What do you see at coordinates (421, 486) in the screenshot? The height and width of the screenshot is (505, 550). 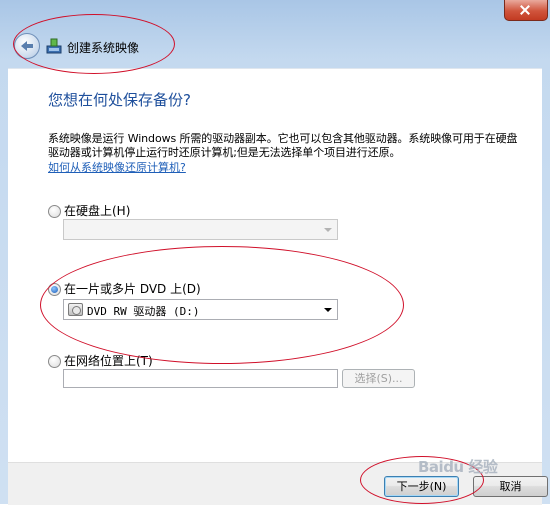 I see `next-button: 下一步(N)` at bounding box center [421, 486].